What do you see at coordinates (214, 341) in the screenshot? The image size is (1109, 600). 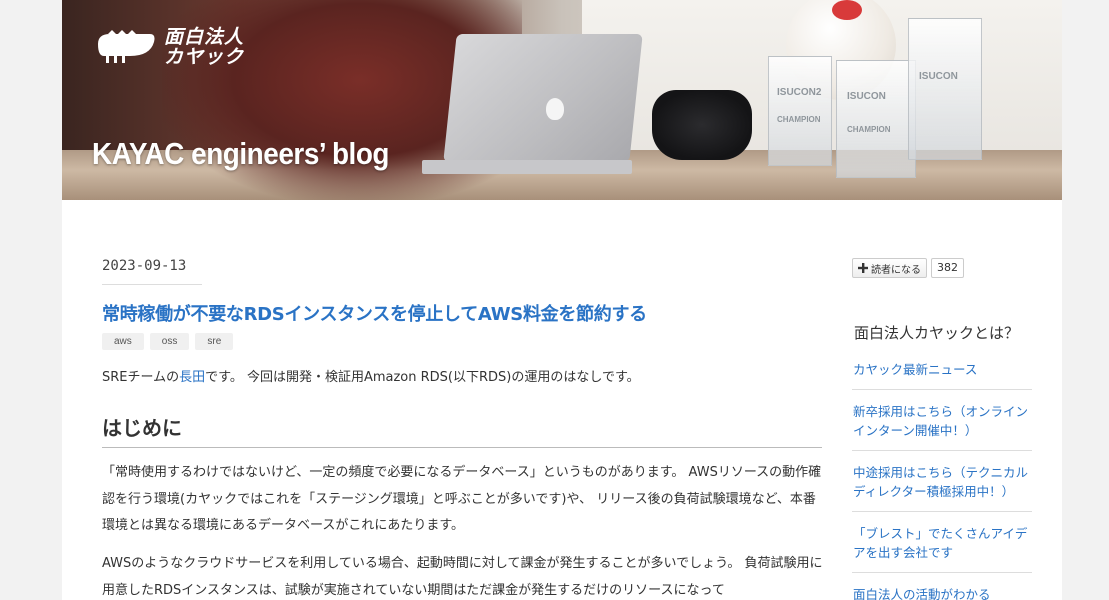 I see `tag-sre: sre` at bounding box center [214, 341].